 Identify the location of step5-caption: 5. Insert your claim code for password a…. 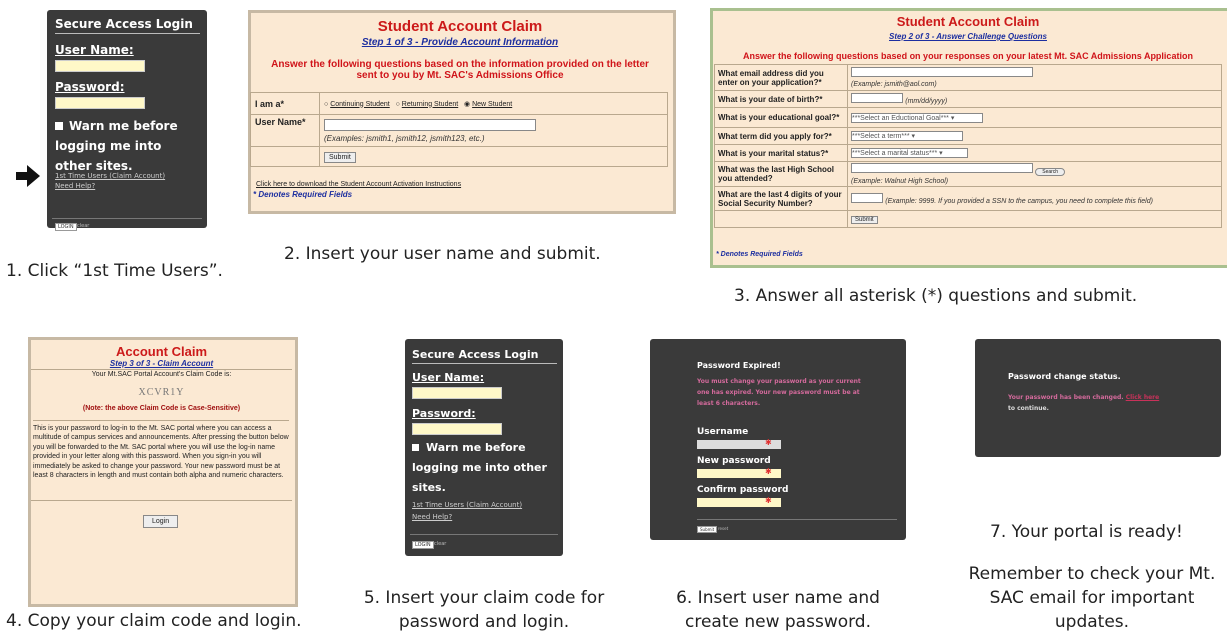
(484, 610).